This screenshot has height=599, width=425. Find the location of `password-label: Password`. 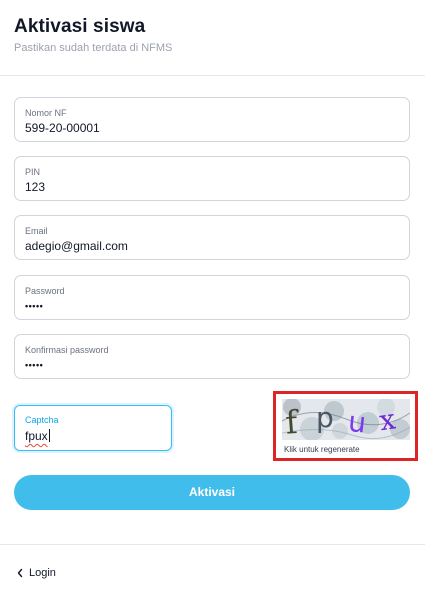

password-label: Password is located at coordinates (45, 291).